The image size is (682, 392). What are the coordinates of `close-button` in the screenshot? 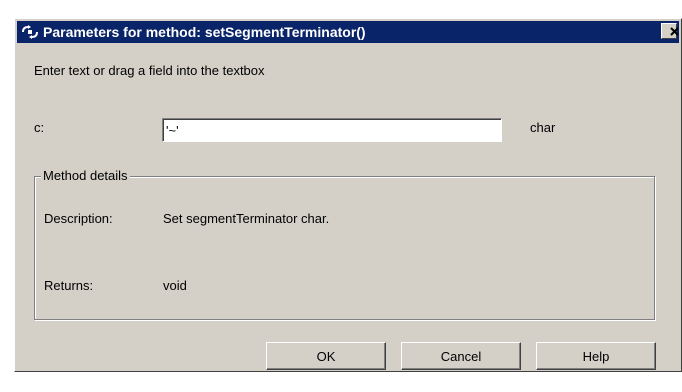 It's located at (670, 31).